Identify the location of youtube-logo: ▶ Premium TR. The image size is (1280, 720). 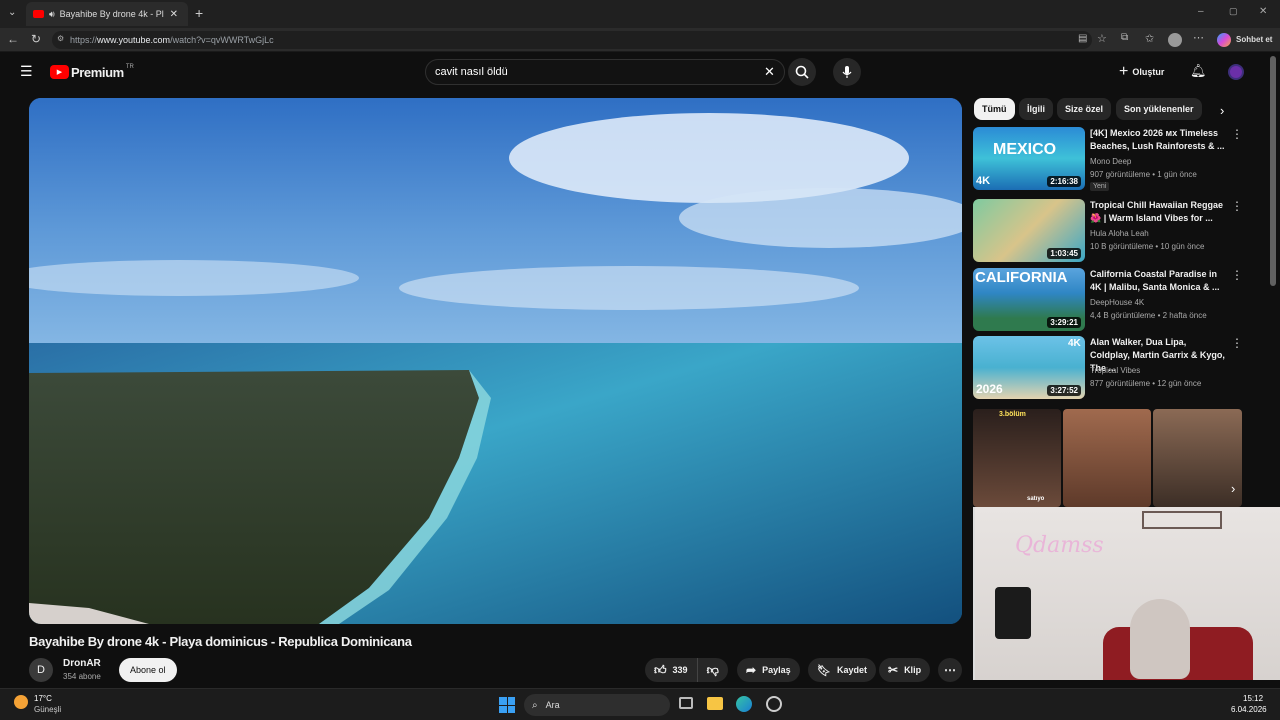
(92, 72).